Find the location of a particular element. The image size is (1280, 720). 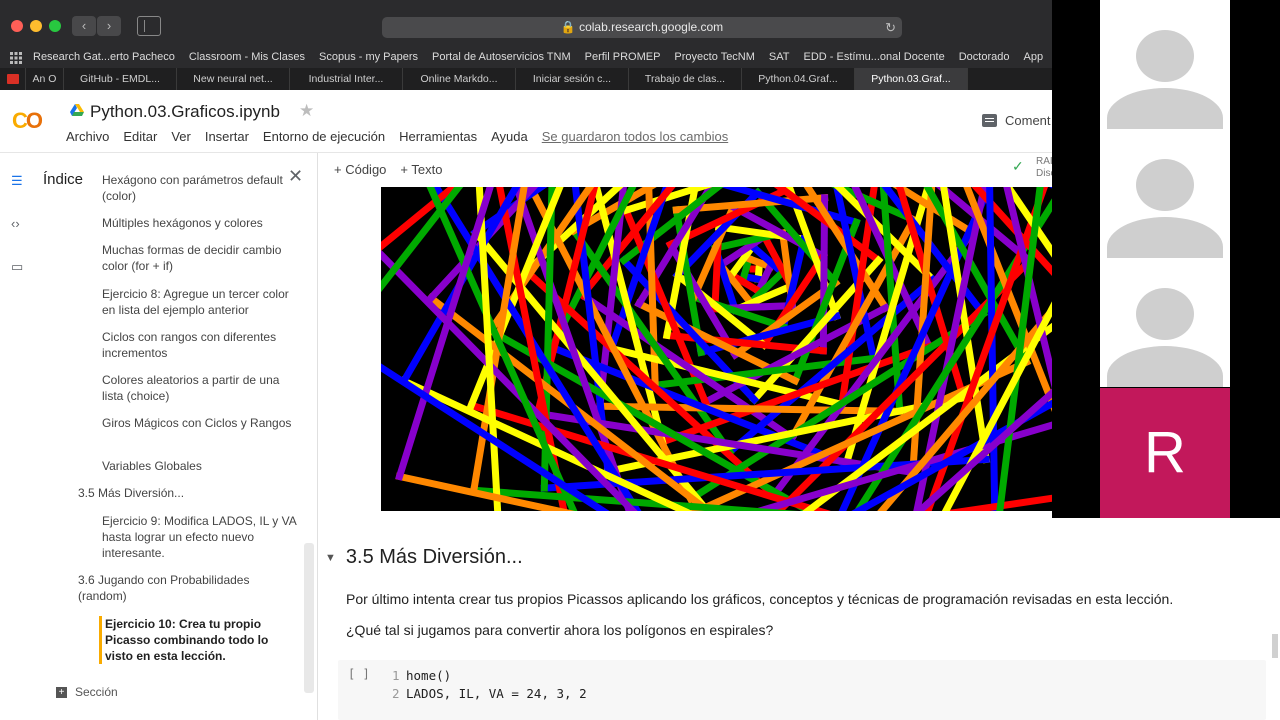

lock-icon: 🔒 is located at coordinates (568, 27).